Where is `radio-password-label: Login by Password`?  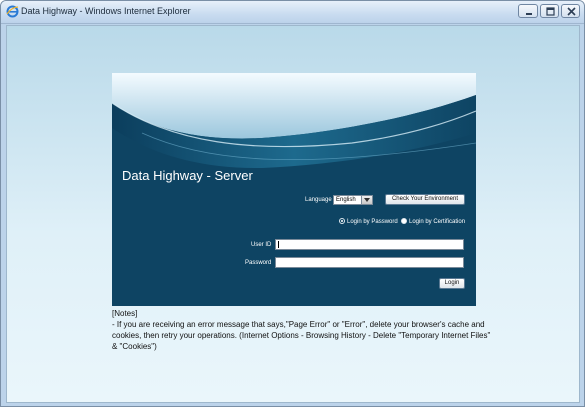
radio-password-label: Login by Password is located at coordinates (372, 222).